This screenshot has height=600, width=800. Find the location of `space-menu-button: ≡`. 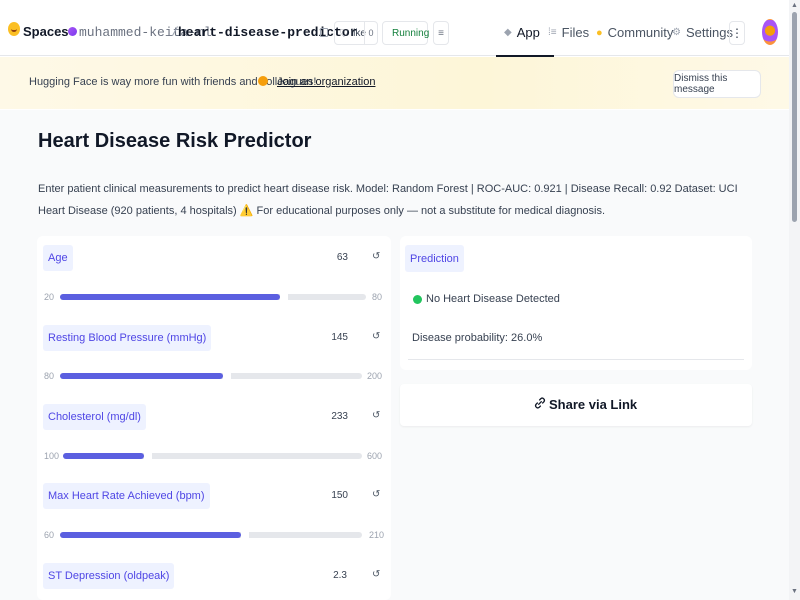

space-menu-button: ≡ is located at coordinates (441, 33).